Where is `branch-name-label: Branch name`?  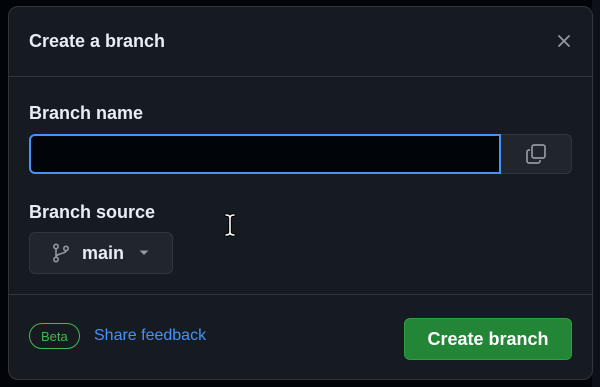 branch-name-label: Branch name is located at coordinates (86, 113).